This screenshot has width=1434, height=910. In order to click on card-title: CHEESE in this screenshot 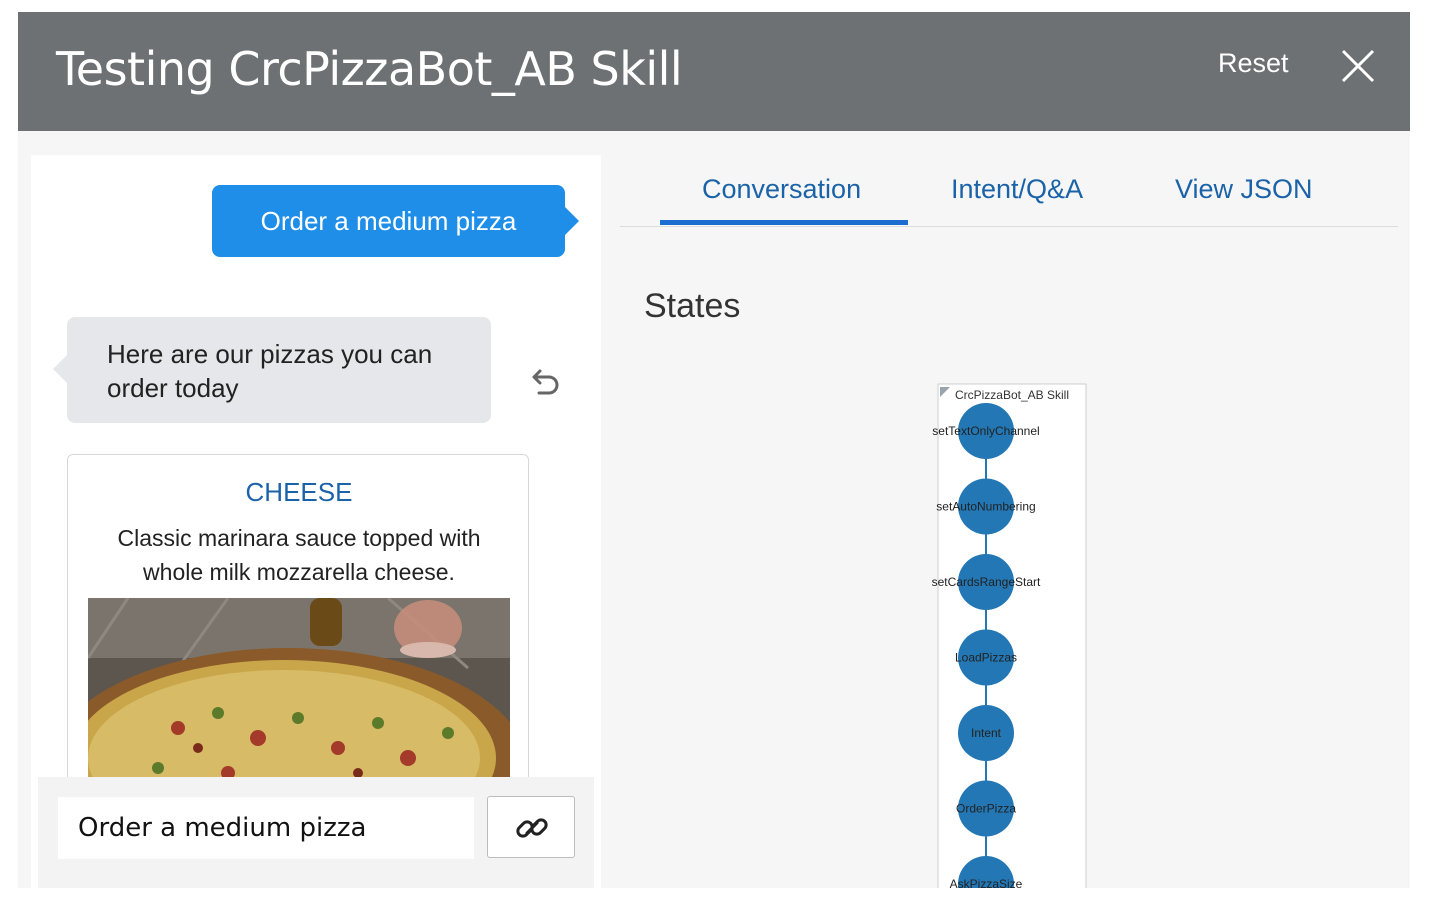, I will do `click(299, 492)`.